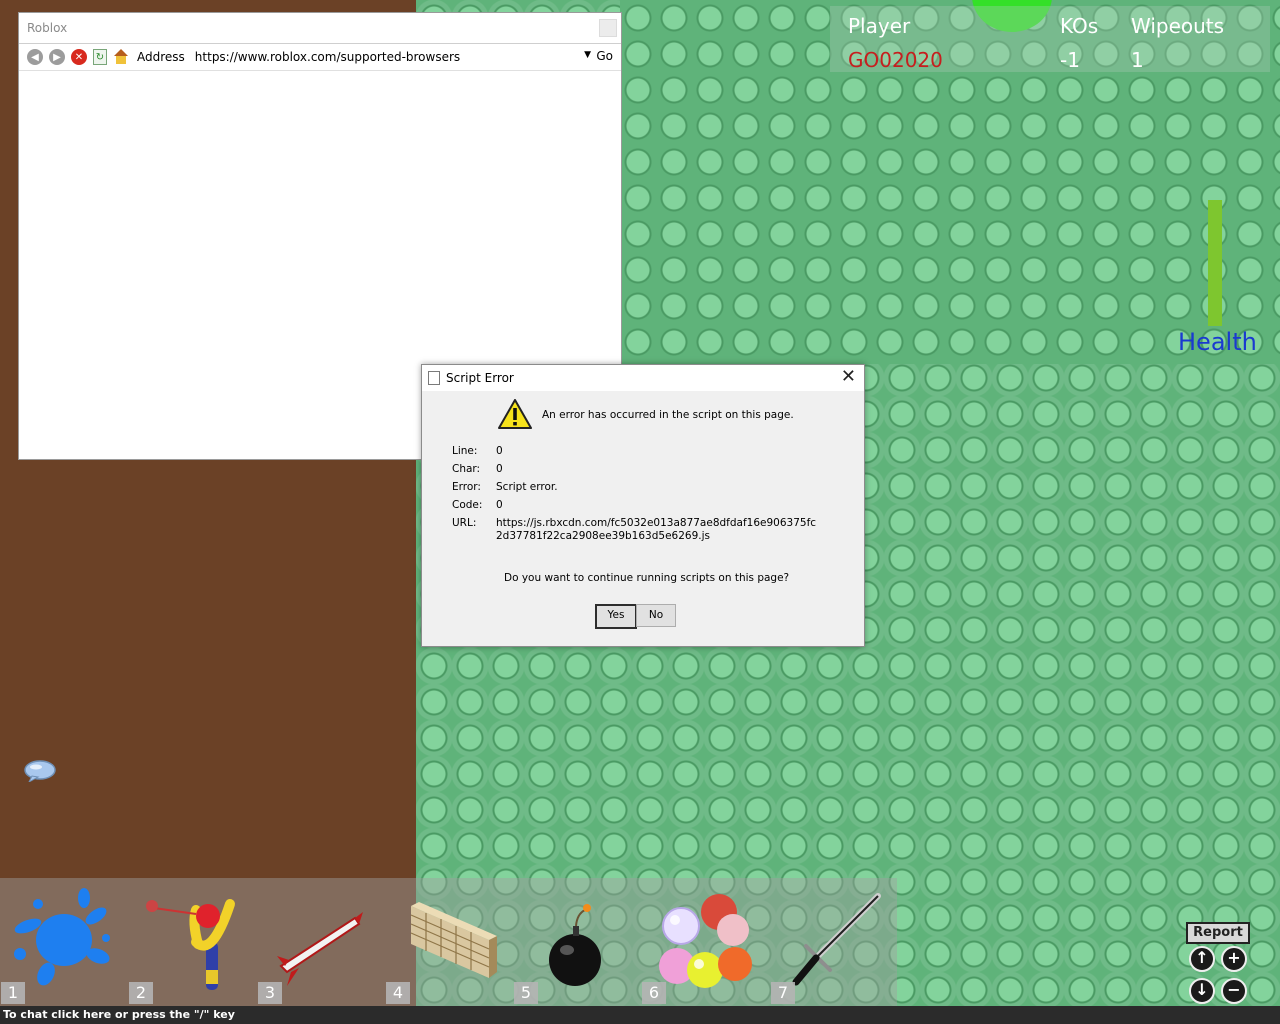 This screenshot has height=1024, width=1280. What do you see at coordinates (161, 57) in the screenshot?
I see `address-label: Address` at bounding box center [161, 57].